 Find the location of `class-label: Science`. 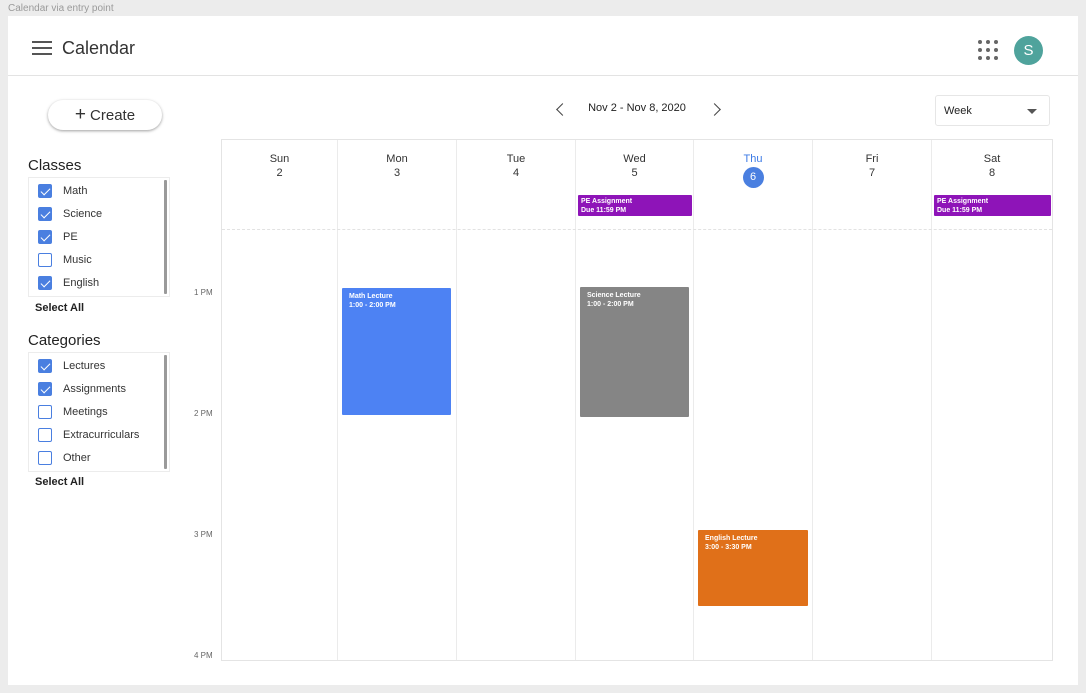

class-label: Science is located at coordinates (83, 214).